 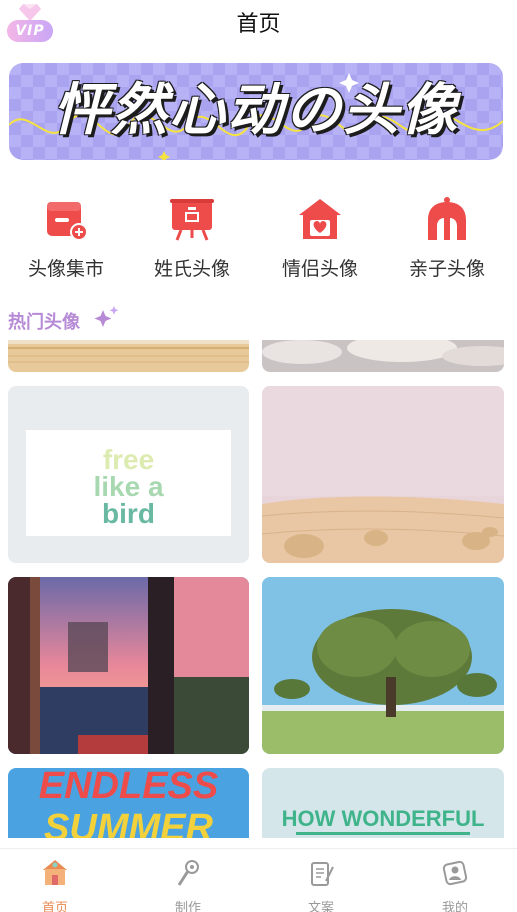 What do you see at coordinates (67, 221) in the screenshot?
I see `market-shop-icon` at bounding box center [67, 221].